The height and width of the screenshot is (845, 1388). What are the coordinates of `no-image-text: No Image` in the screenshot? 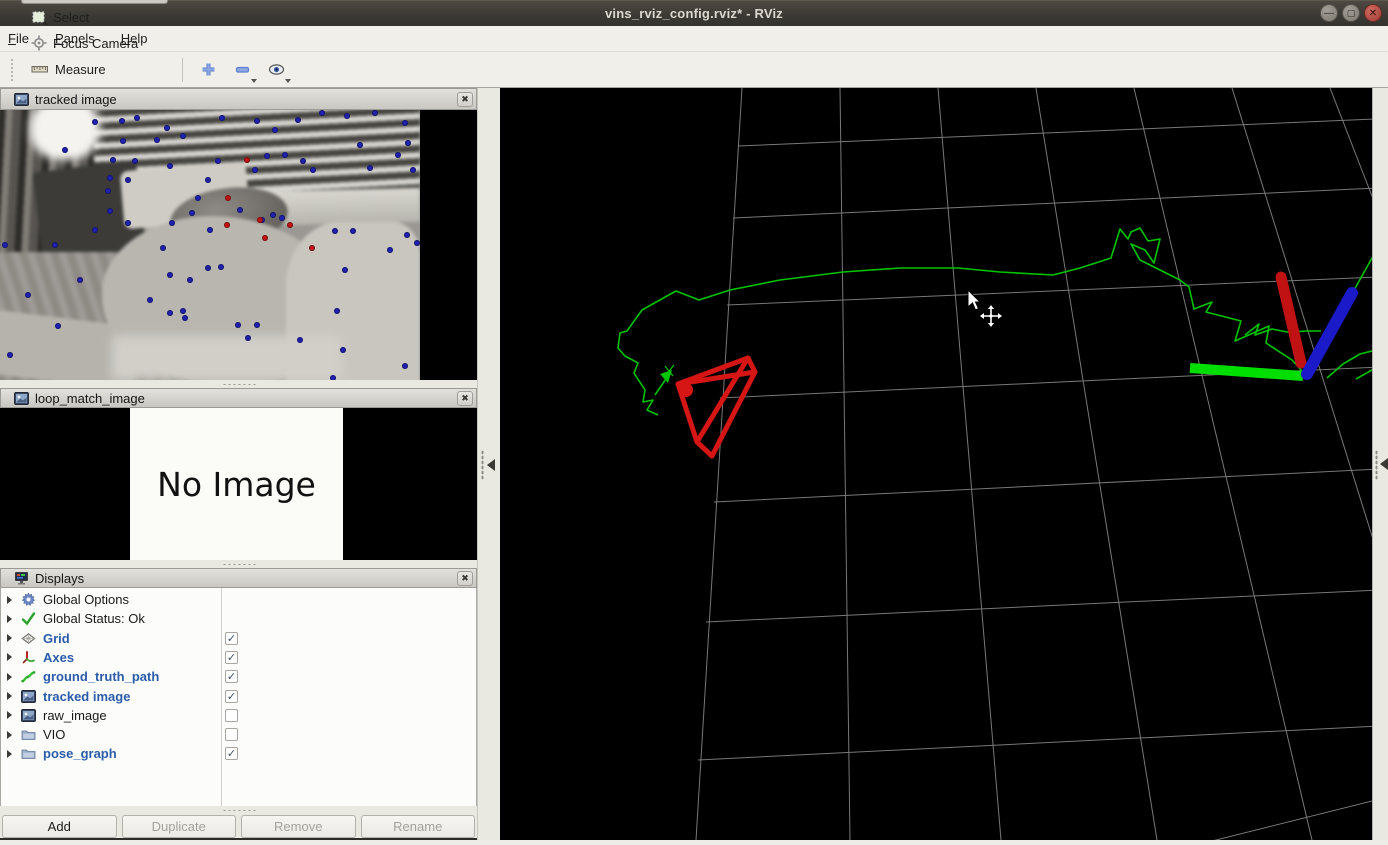 It's located at (236, 484).